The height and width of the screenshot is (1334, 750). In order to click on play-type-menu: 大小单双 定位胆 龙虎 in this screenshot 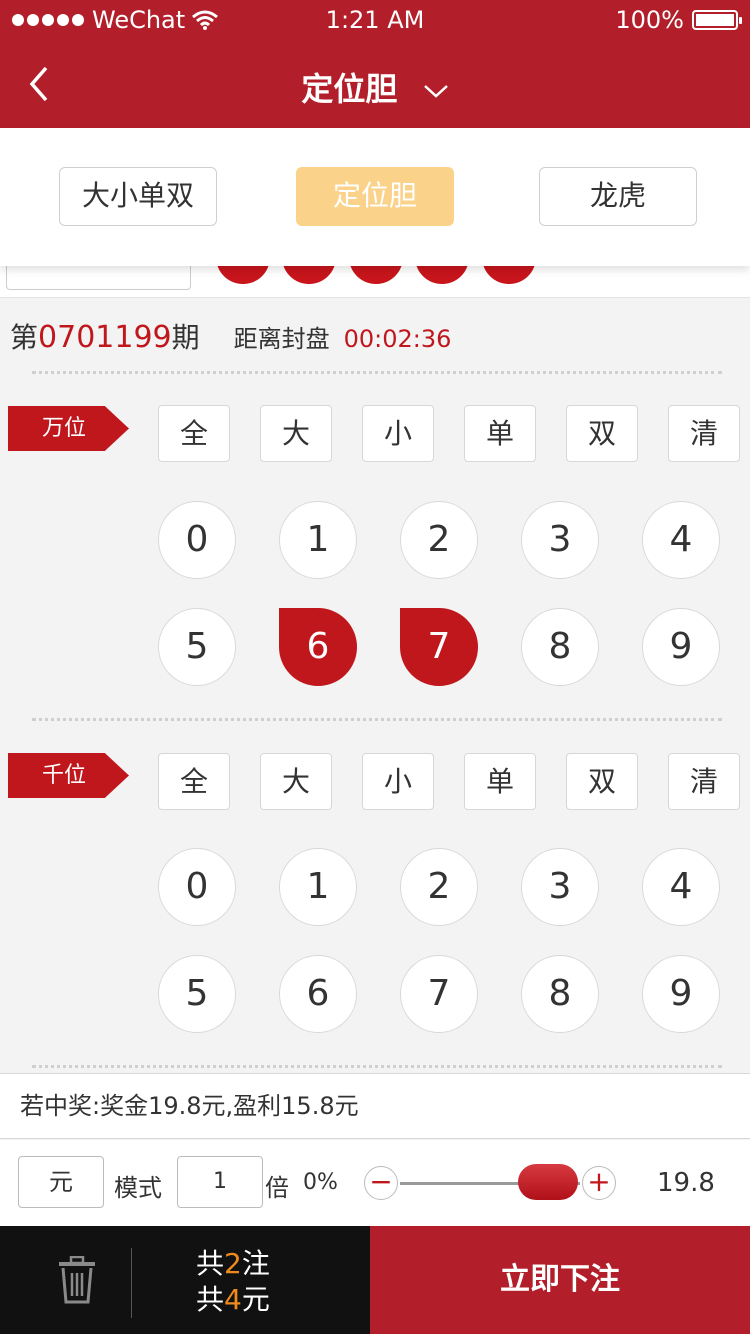, I will do `click(375, 197)`.